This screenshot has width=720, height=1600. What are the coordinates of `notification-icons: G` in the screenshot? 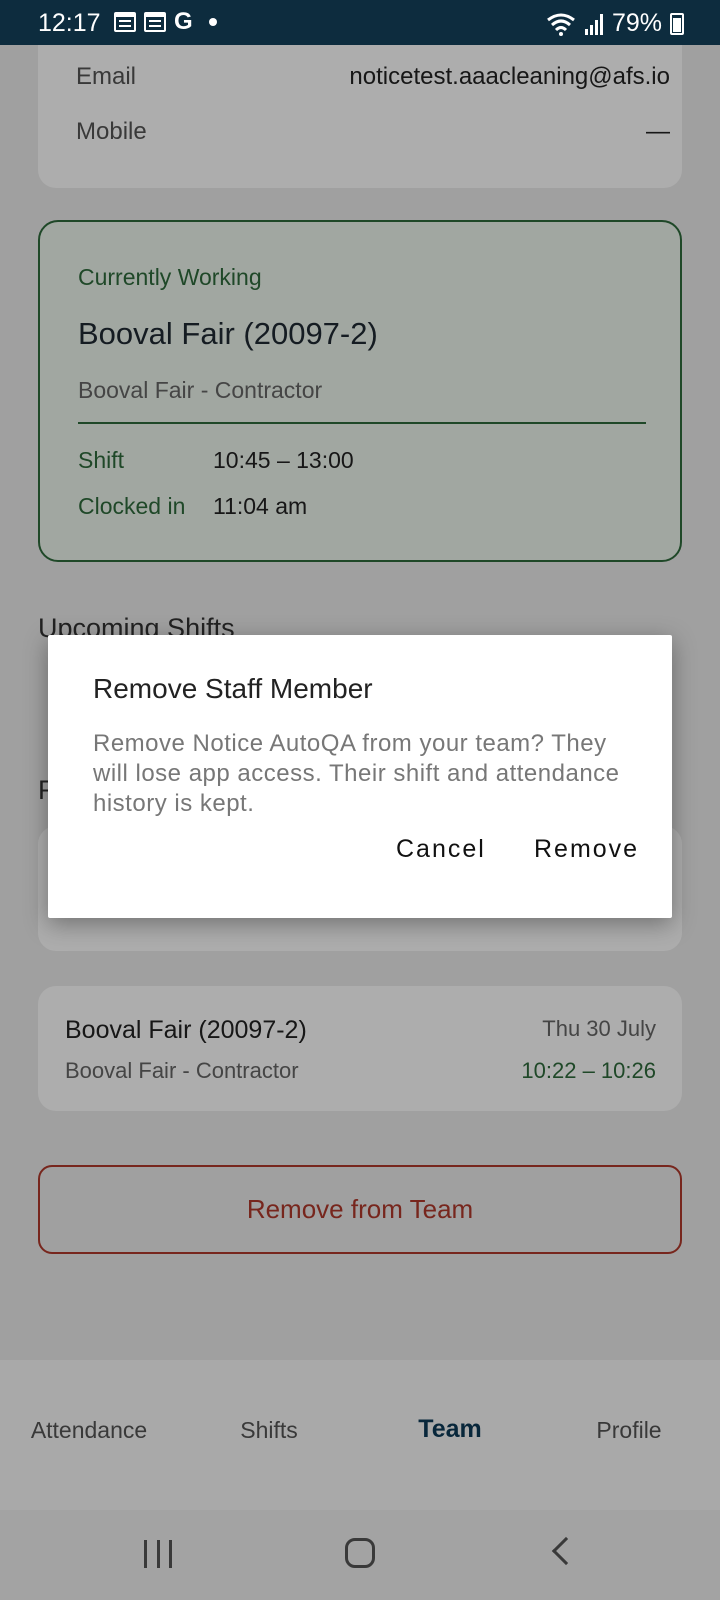 It's located at (165, 21).